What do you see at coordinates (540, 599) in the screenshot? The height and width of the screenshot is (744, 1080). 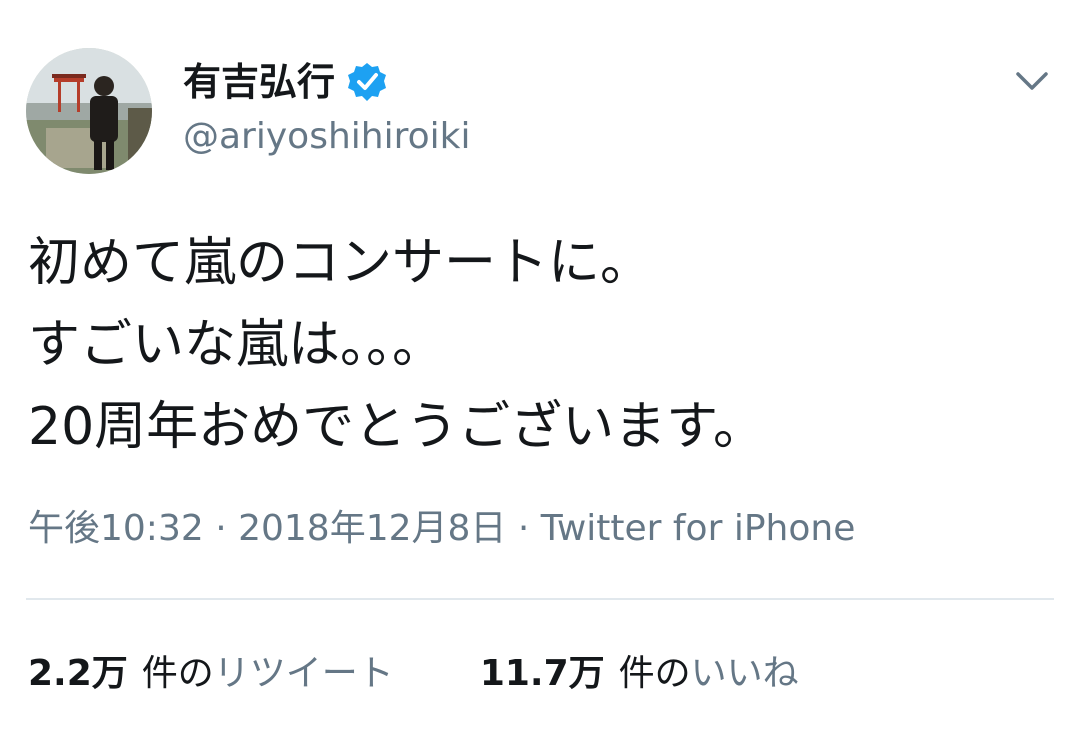 I see `divider` at bounding box center [540, 599].